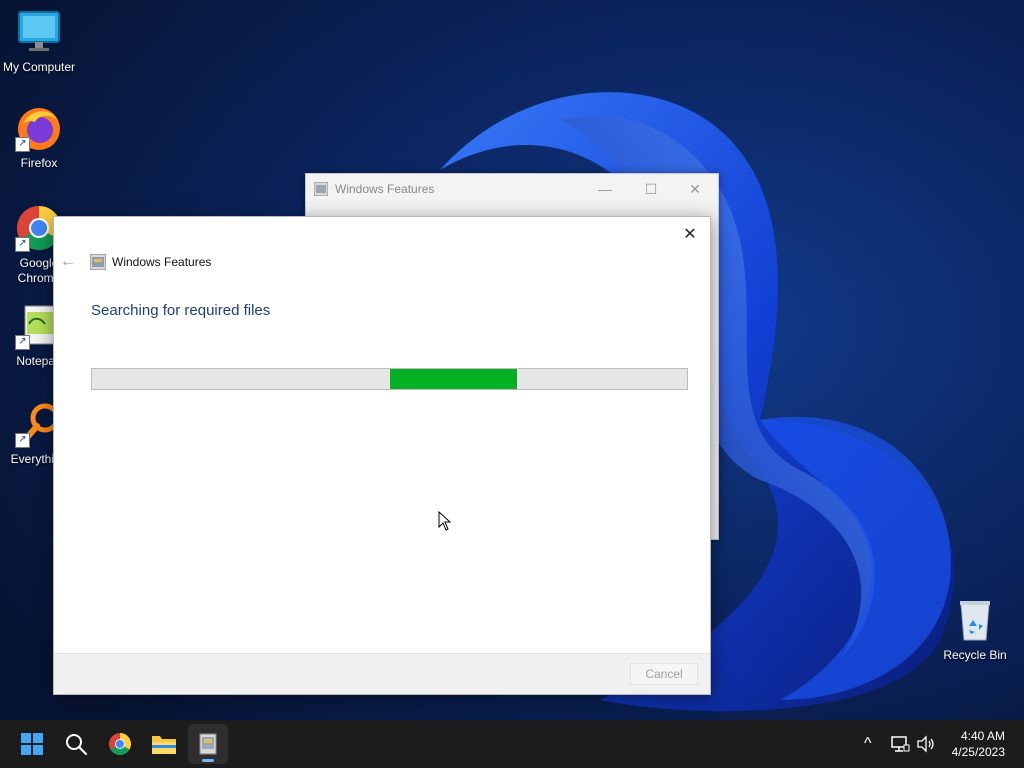 The width and height of the screenshot is (1024, 768). Describe the element at coordinates (39, 163) in the screenshot. I see `desktop-icon-label: Firefox` at that location.